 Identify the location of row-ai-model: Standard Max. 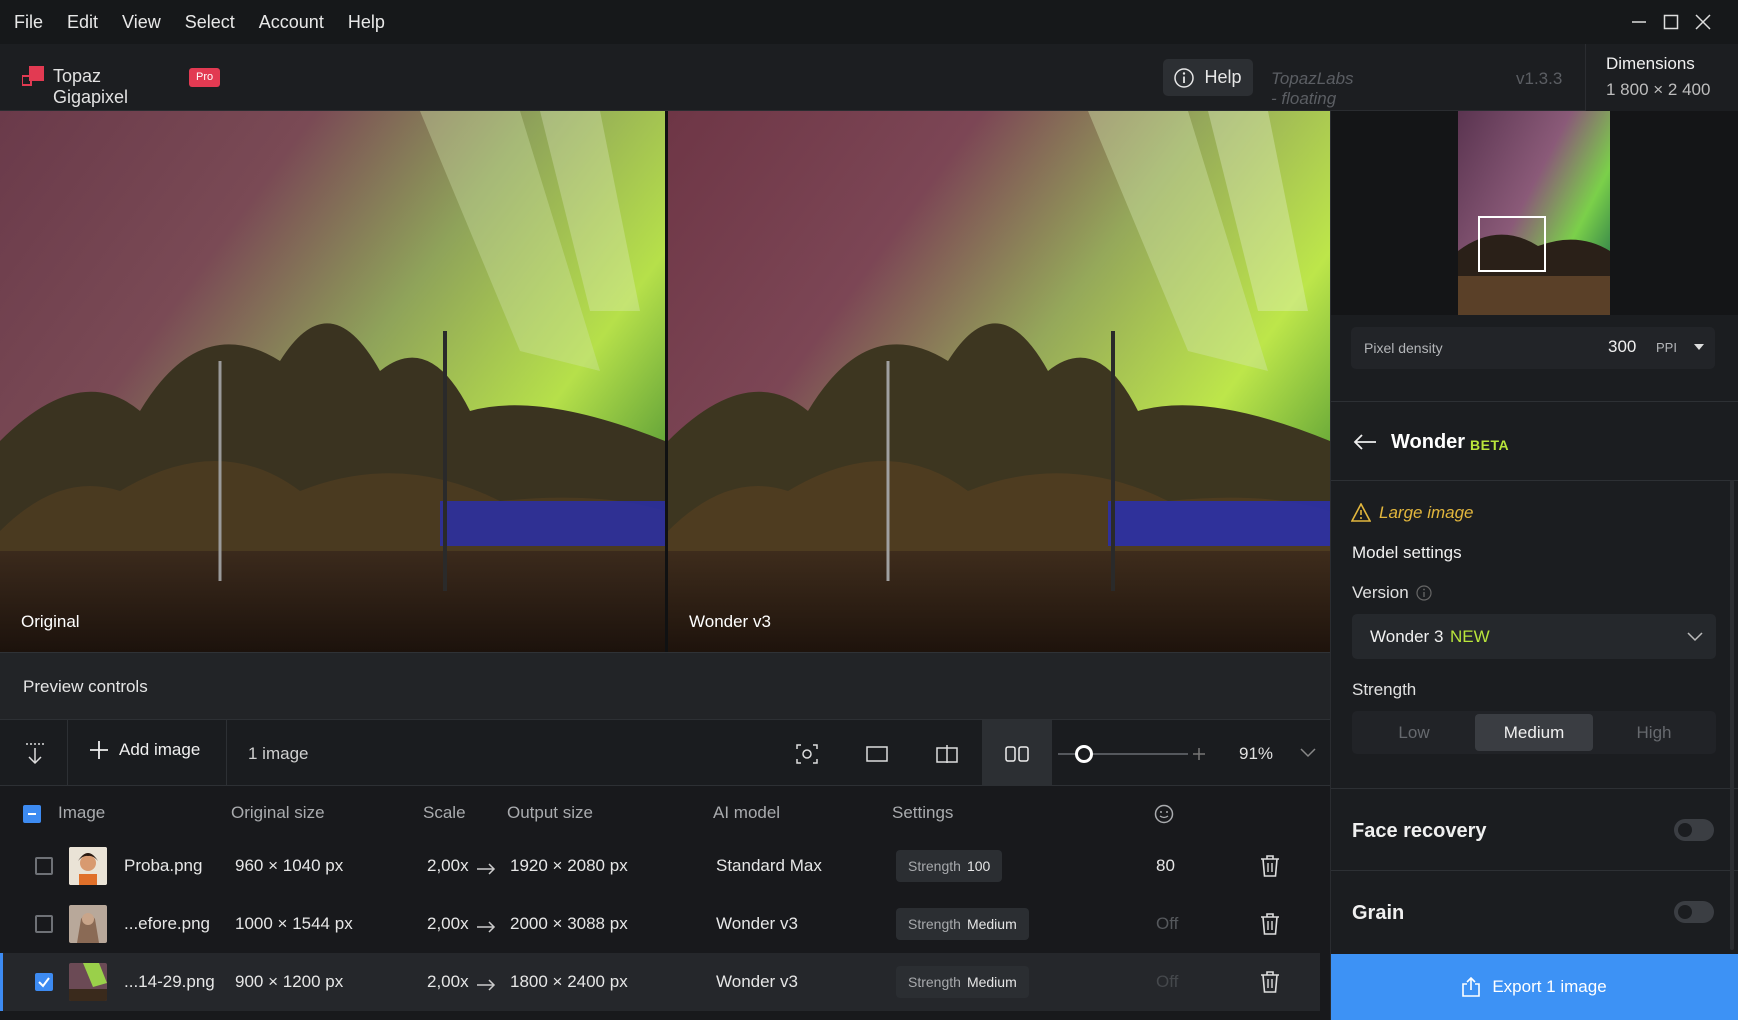
(769, 865).